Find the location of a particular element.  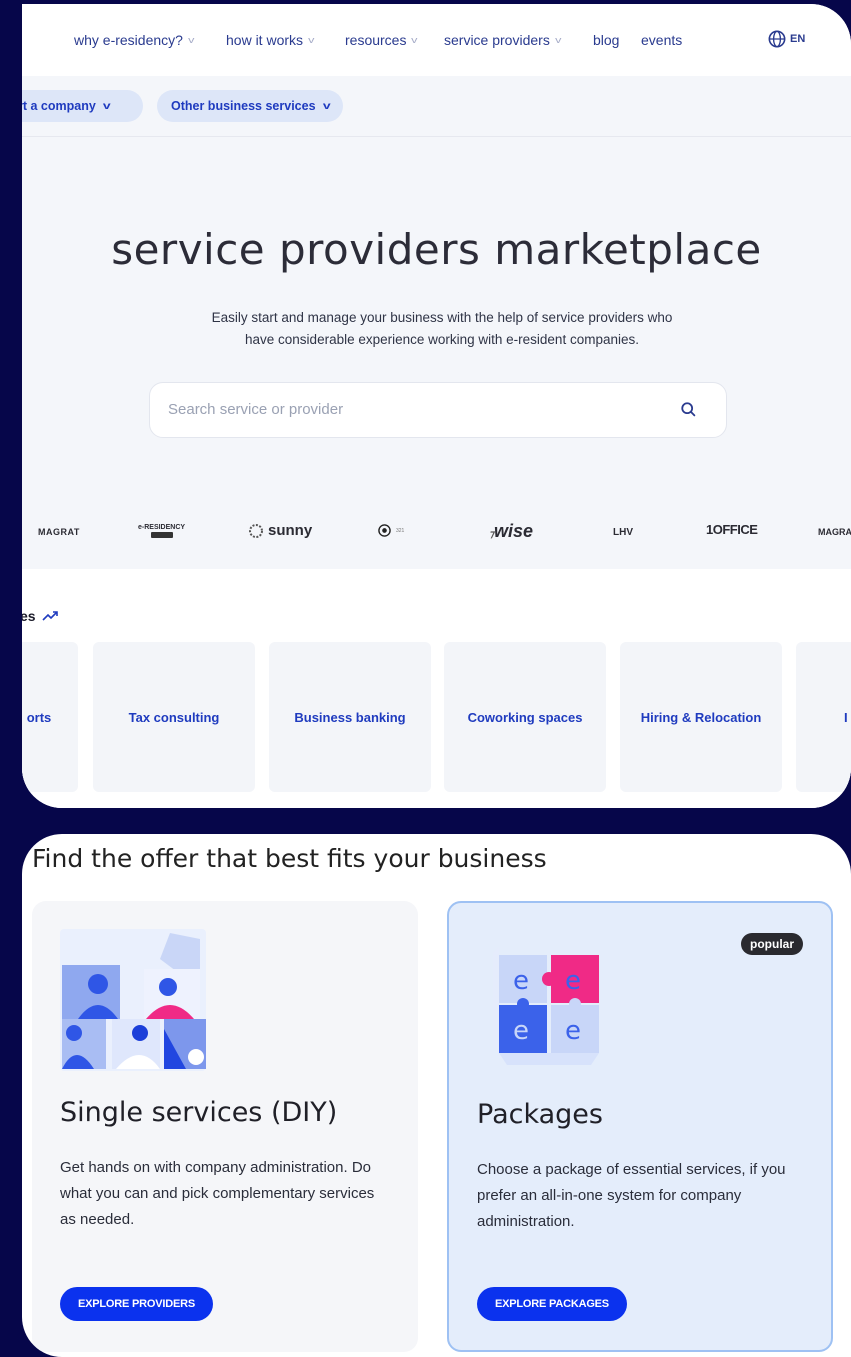

nav-label: events is located at coordinates (662, 40).